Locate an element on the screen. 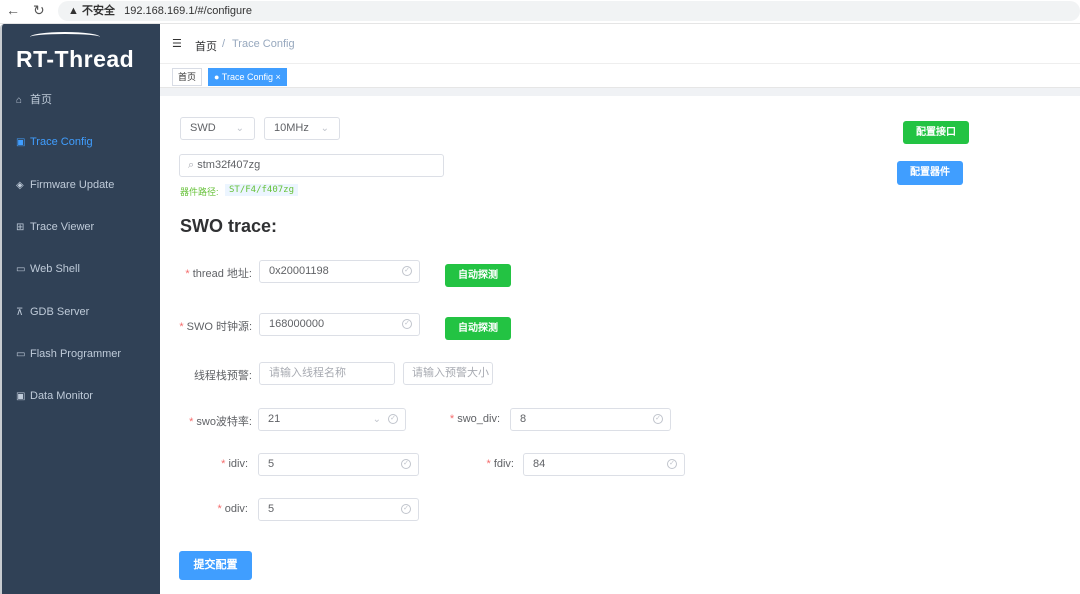 Image resolution: width=1080 pixels, height=594 pixels. tag-home: 首页 is located at coordinates (187, 77).